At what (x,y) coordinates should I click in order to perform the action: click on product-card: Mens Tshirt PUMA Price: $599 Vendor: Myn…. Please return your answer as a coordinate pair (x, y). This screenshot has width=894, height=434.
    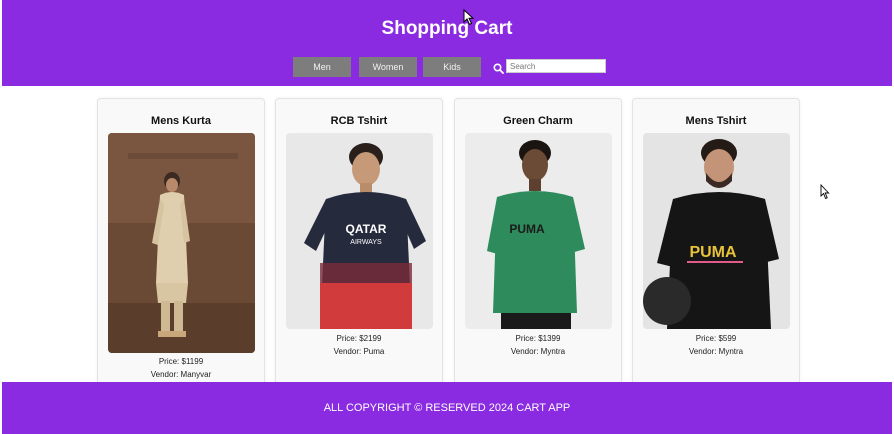
    Looking at the image, I should click on (716, 249).